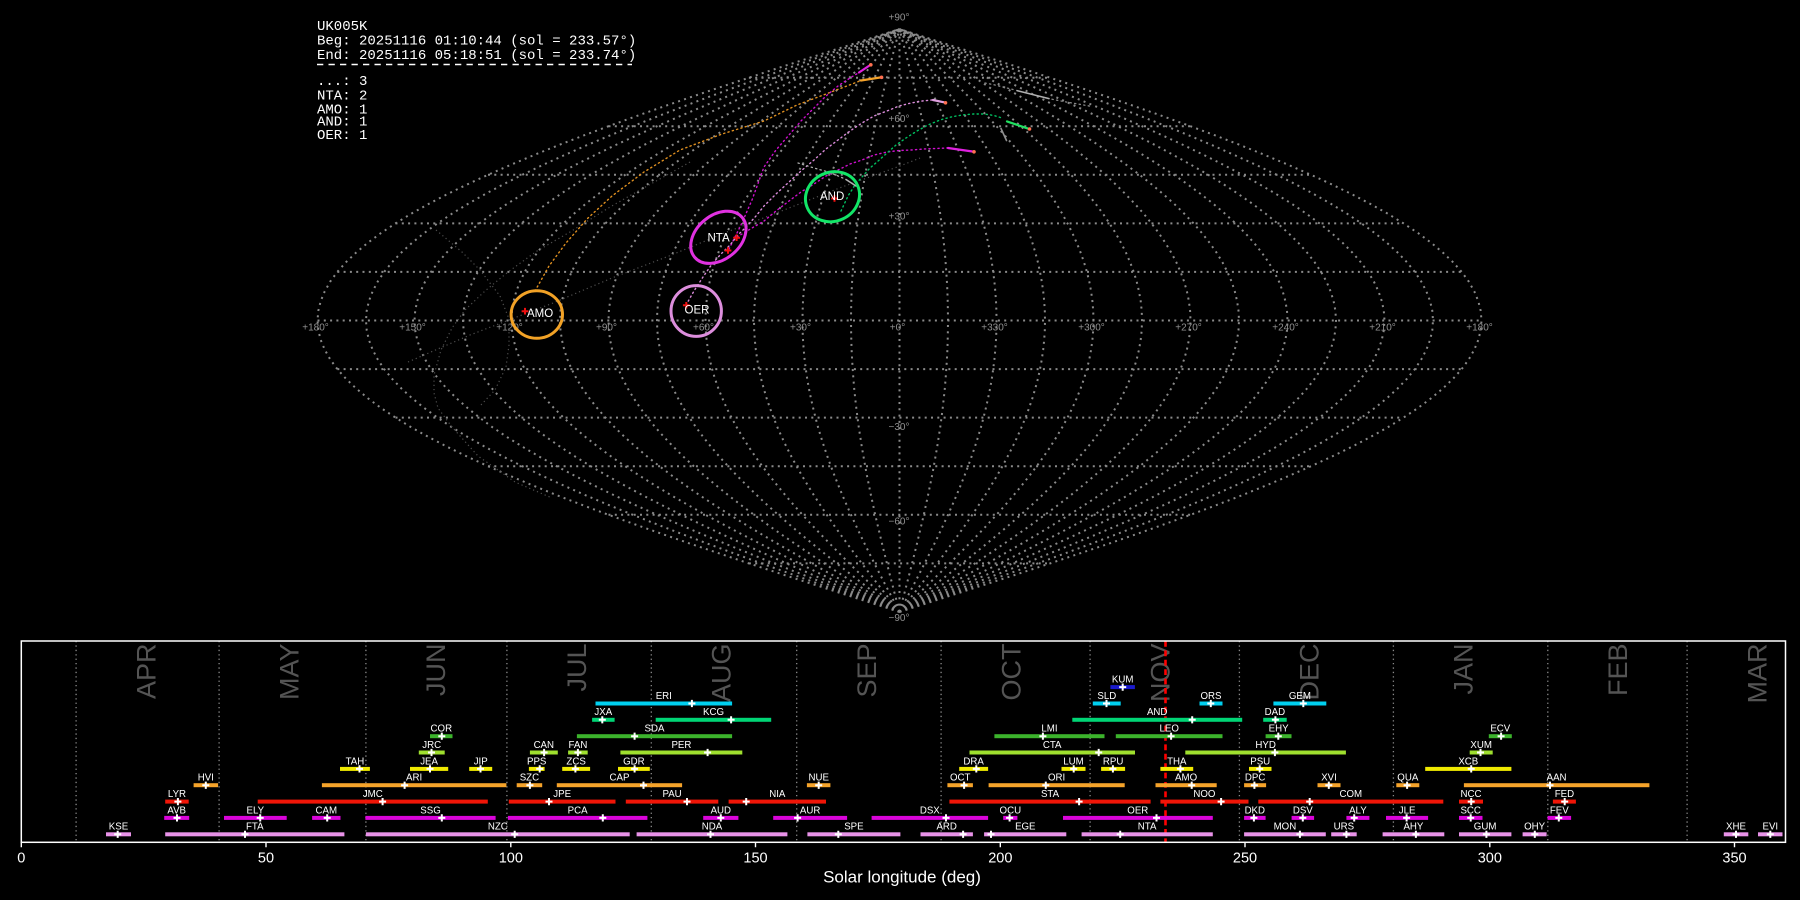  What do you see at coordinates (1050, 794) in the screenshot?
I see `svg-text: STA` at bounding box center [1050, 794].